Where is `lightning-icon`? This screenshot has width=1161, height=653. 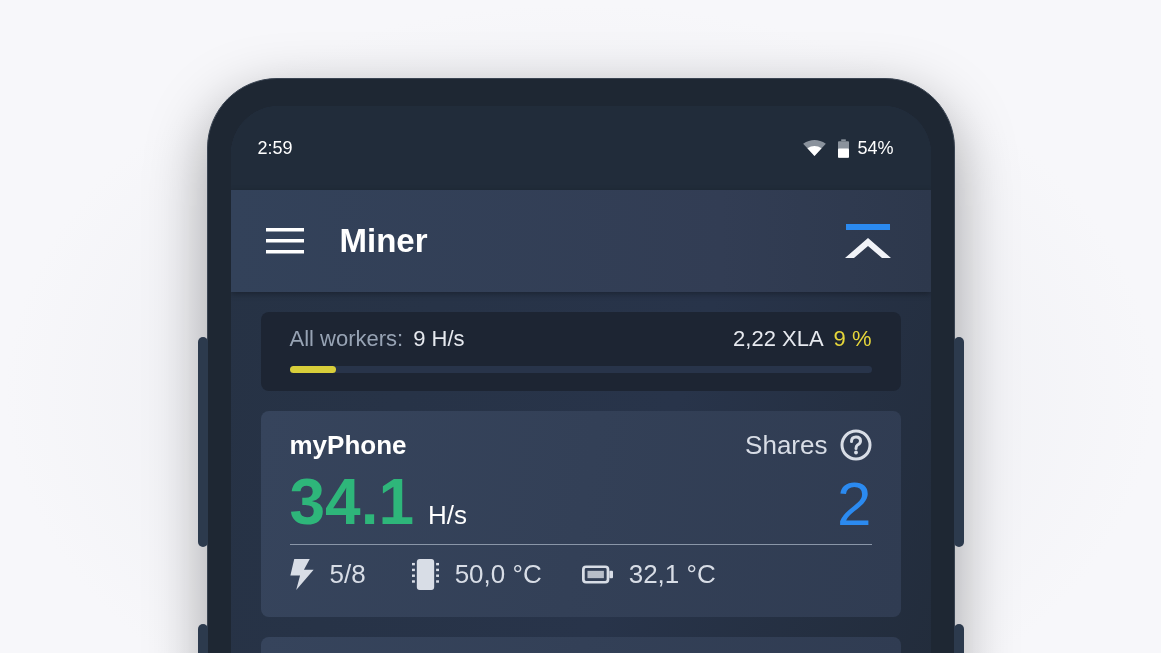
lightning-icon is located at coordinates (301, 575).